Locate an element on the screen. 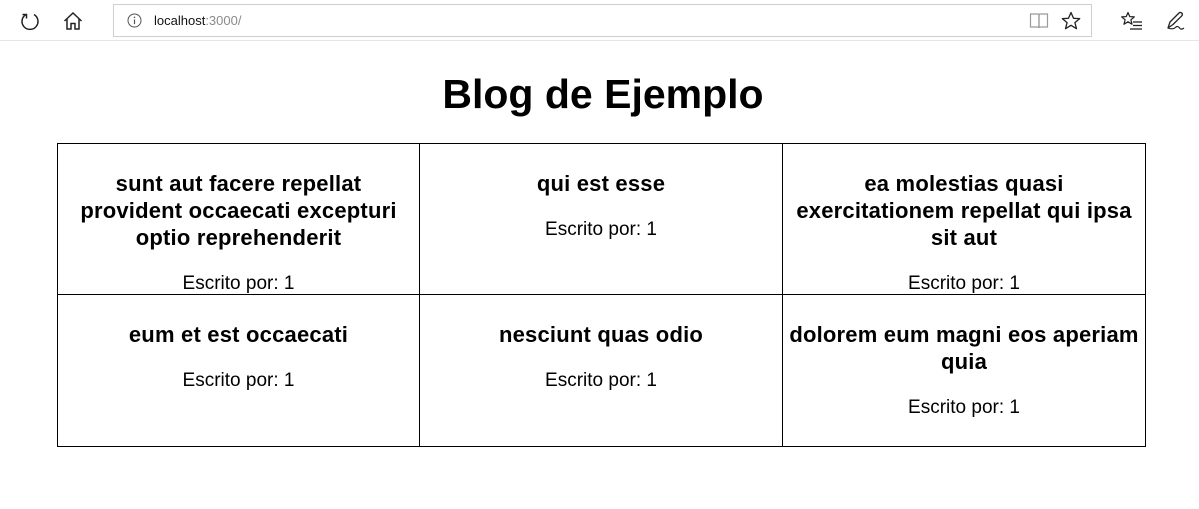 Image resolution: width=1199 pixels, height=509 pixels. add-favorite-button is located at coordinates (1071, 21).